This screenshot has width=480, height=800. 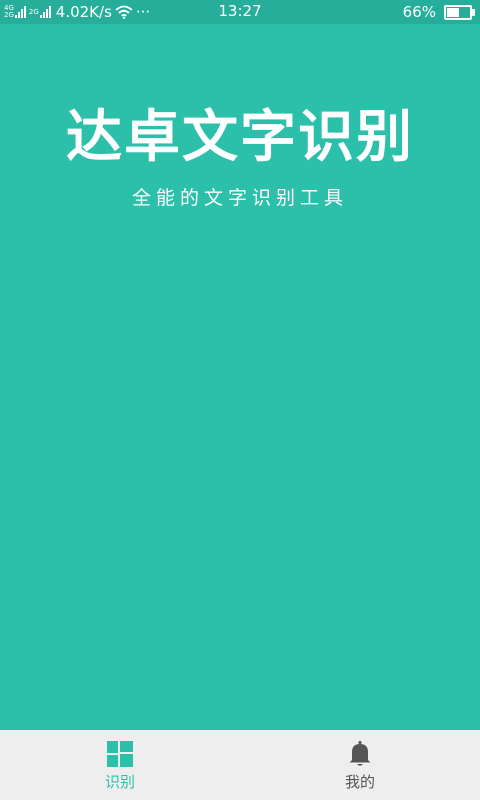 I want to click on app-title: 达卓文字识别, so click(x=240, y=137).